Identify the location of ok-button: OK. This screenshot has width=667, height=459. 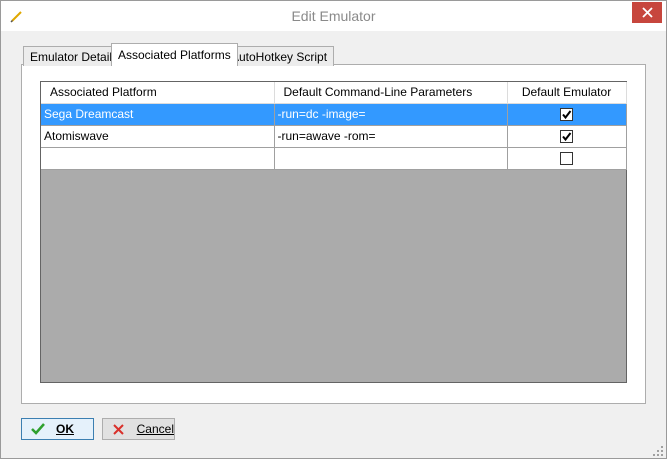
(57, 429).